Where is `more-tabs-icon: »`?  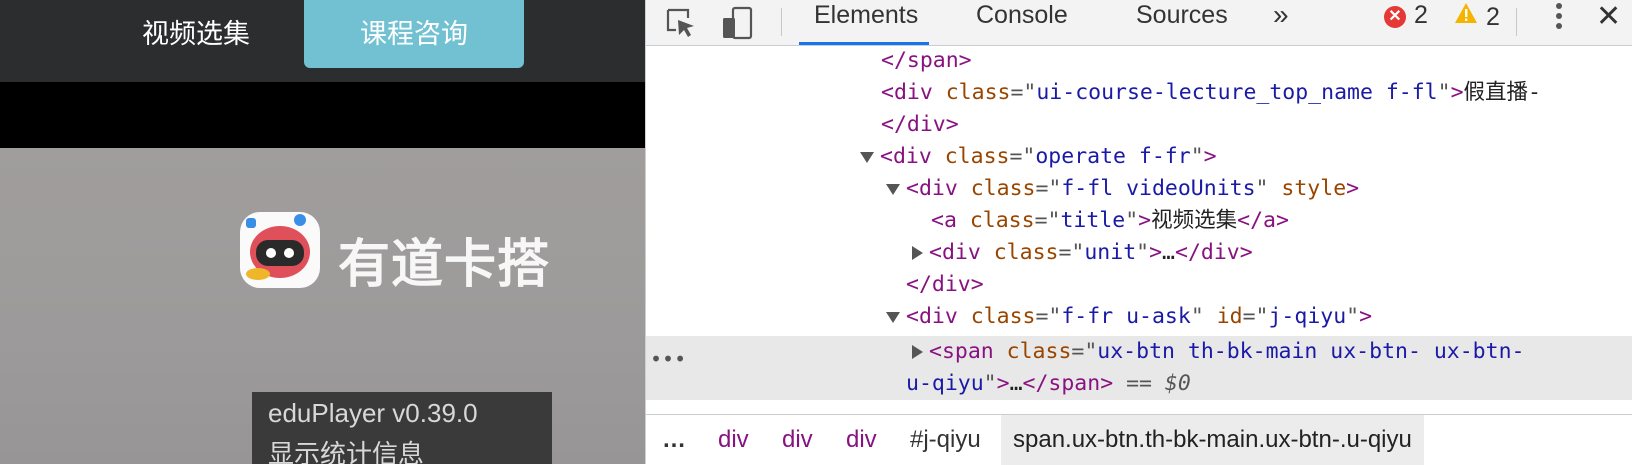 more-tabs-icon: » is located at coordinates (1281, 15).